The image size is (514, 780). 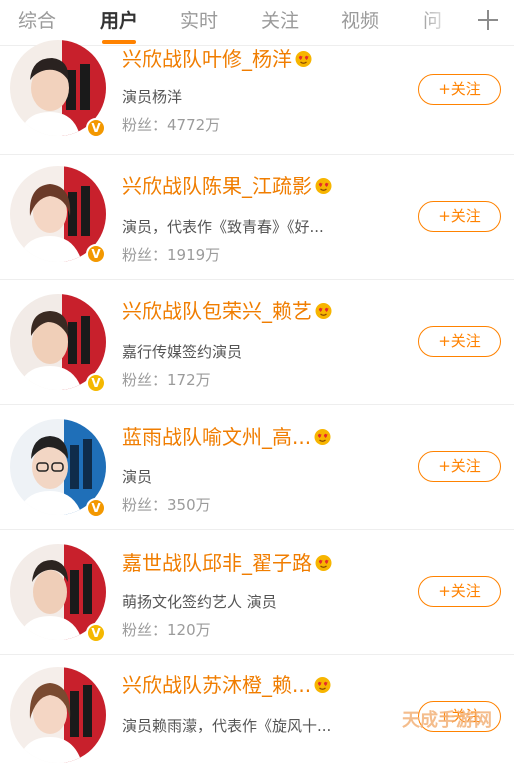 What do you see at coordinates (280, 19) in the screenshot?
I see `tab-following: 关注` at bounding box center [280, 19].